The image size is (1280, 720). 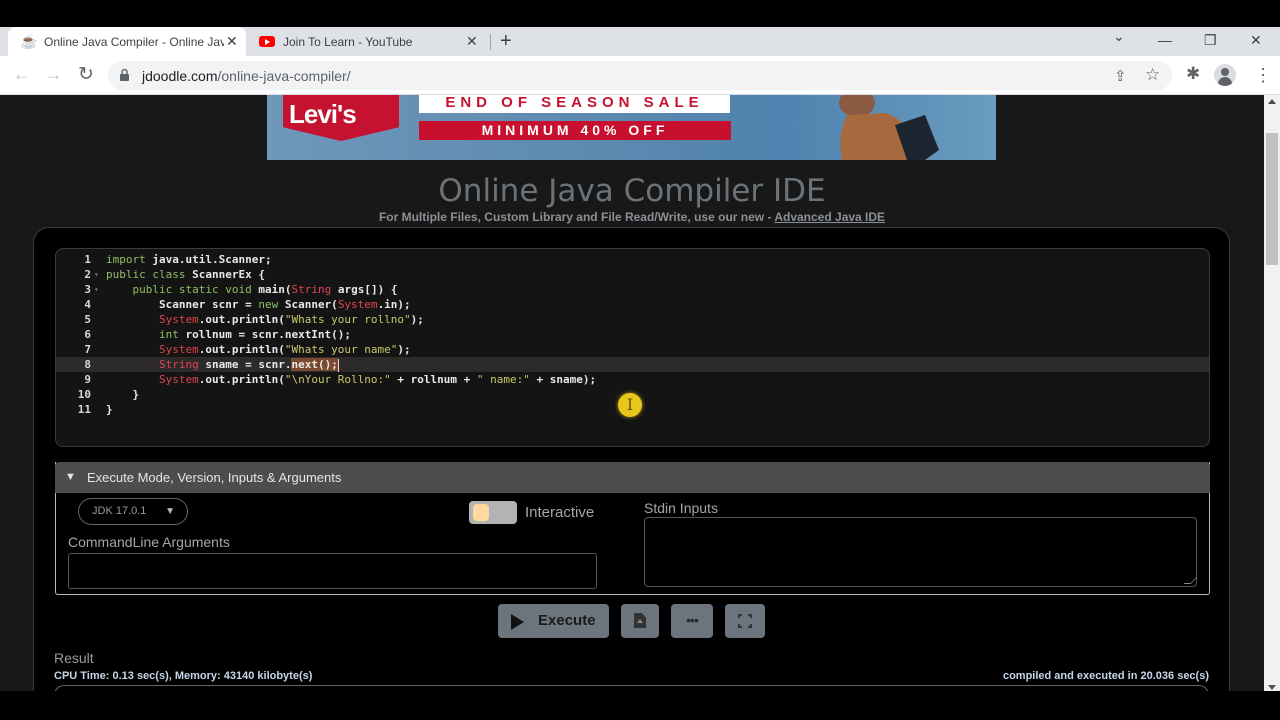 What do you see at coordinates (1119, 36) in the screenshot?
I see `tab-search-icon: ⌄` at bounding box center [1119, 36].